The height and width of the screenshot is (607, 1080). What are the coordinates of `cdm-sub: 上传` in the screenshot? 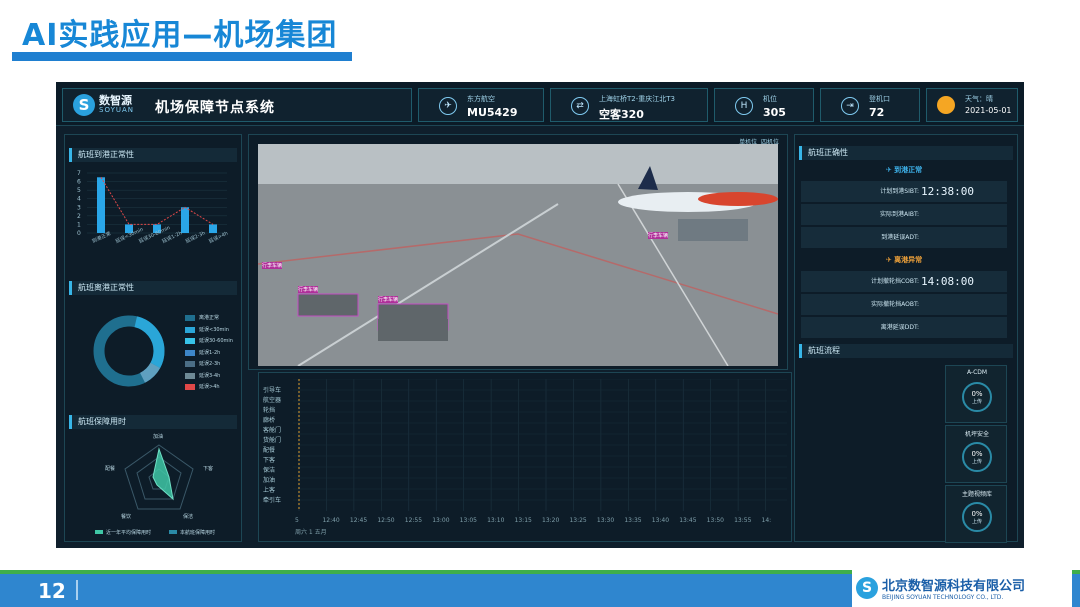 It's located at (976, 402).